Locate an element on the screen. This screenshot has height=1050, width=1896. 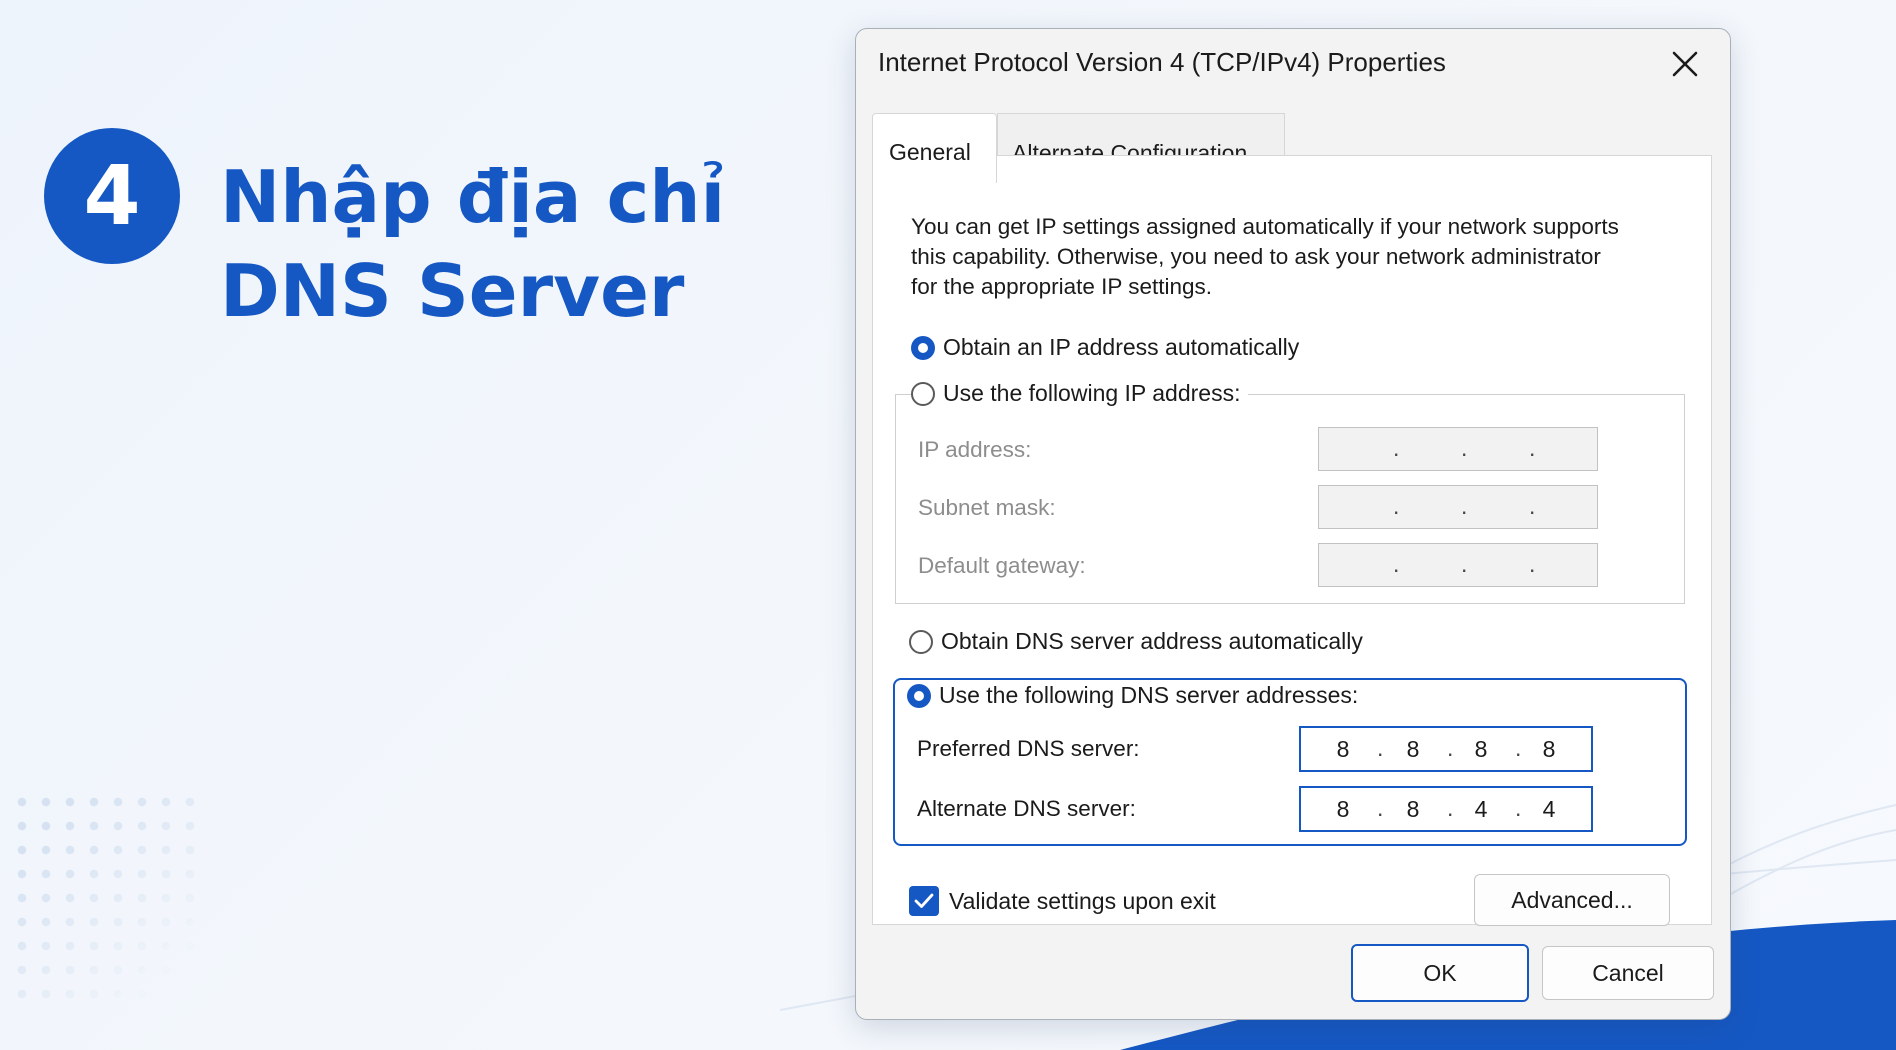
use-following-dns-option: Use the following DNS server addresses: is located at coordinates (1136, 695).